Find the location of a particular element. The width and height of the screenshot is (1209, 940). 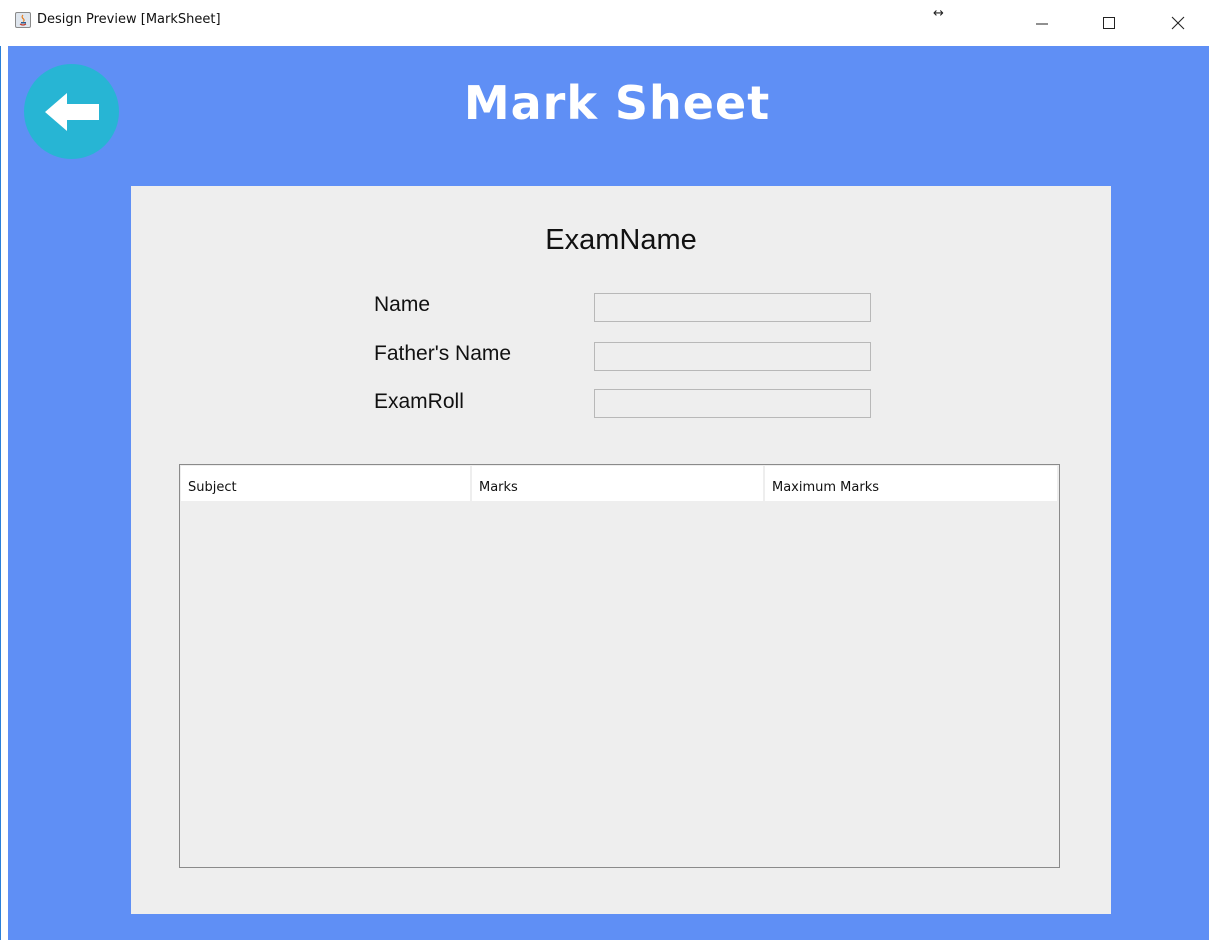

close-button is located at coordinates (1178, 23).